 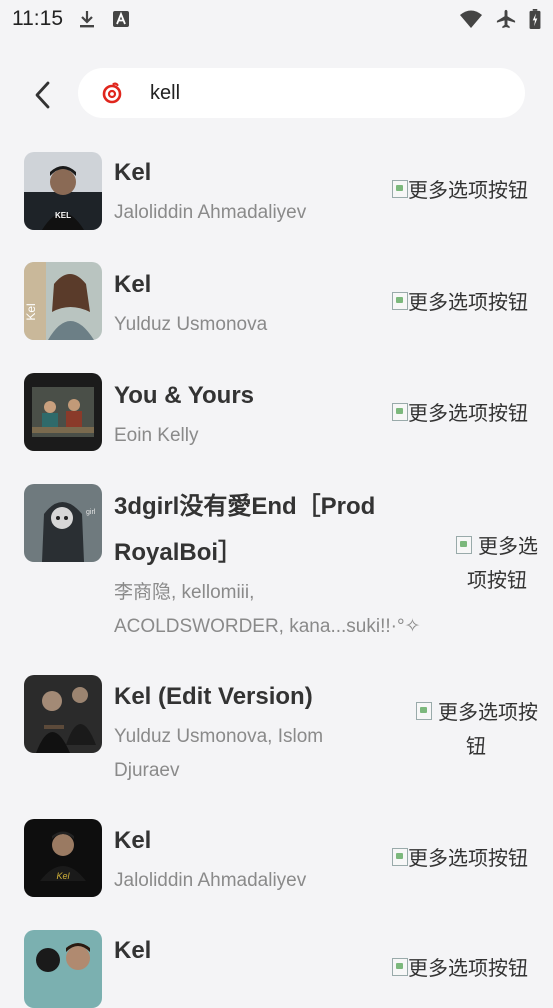 I want to click on svg-text: KEL, so click(x=63, y=215).